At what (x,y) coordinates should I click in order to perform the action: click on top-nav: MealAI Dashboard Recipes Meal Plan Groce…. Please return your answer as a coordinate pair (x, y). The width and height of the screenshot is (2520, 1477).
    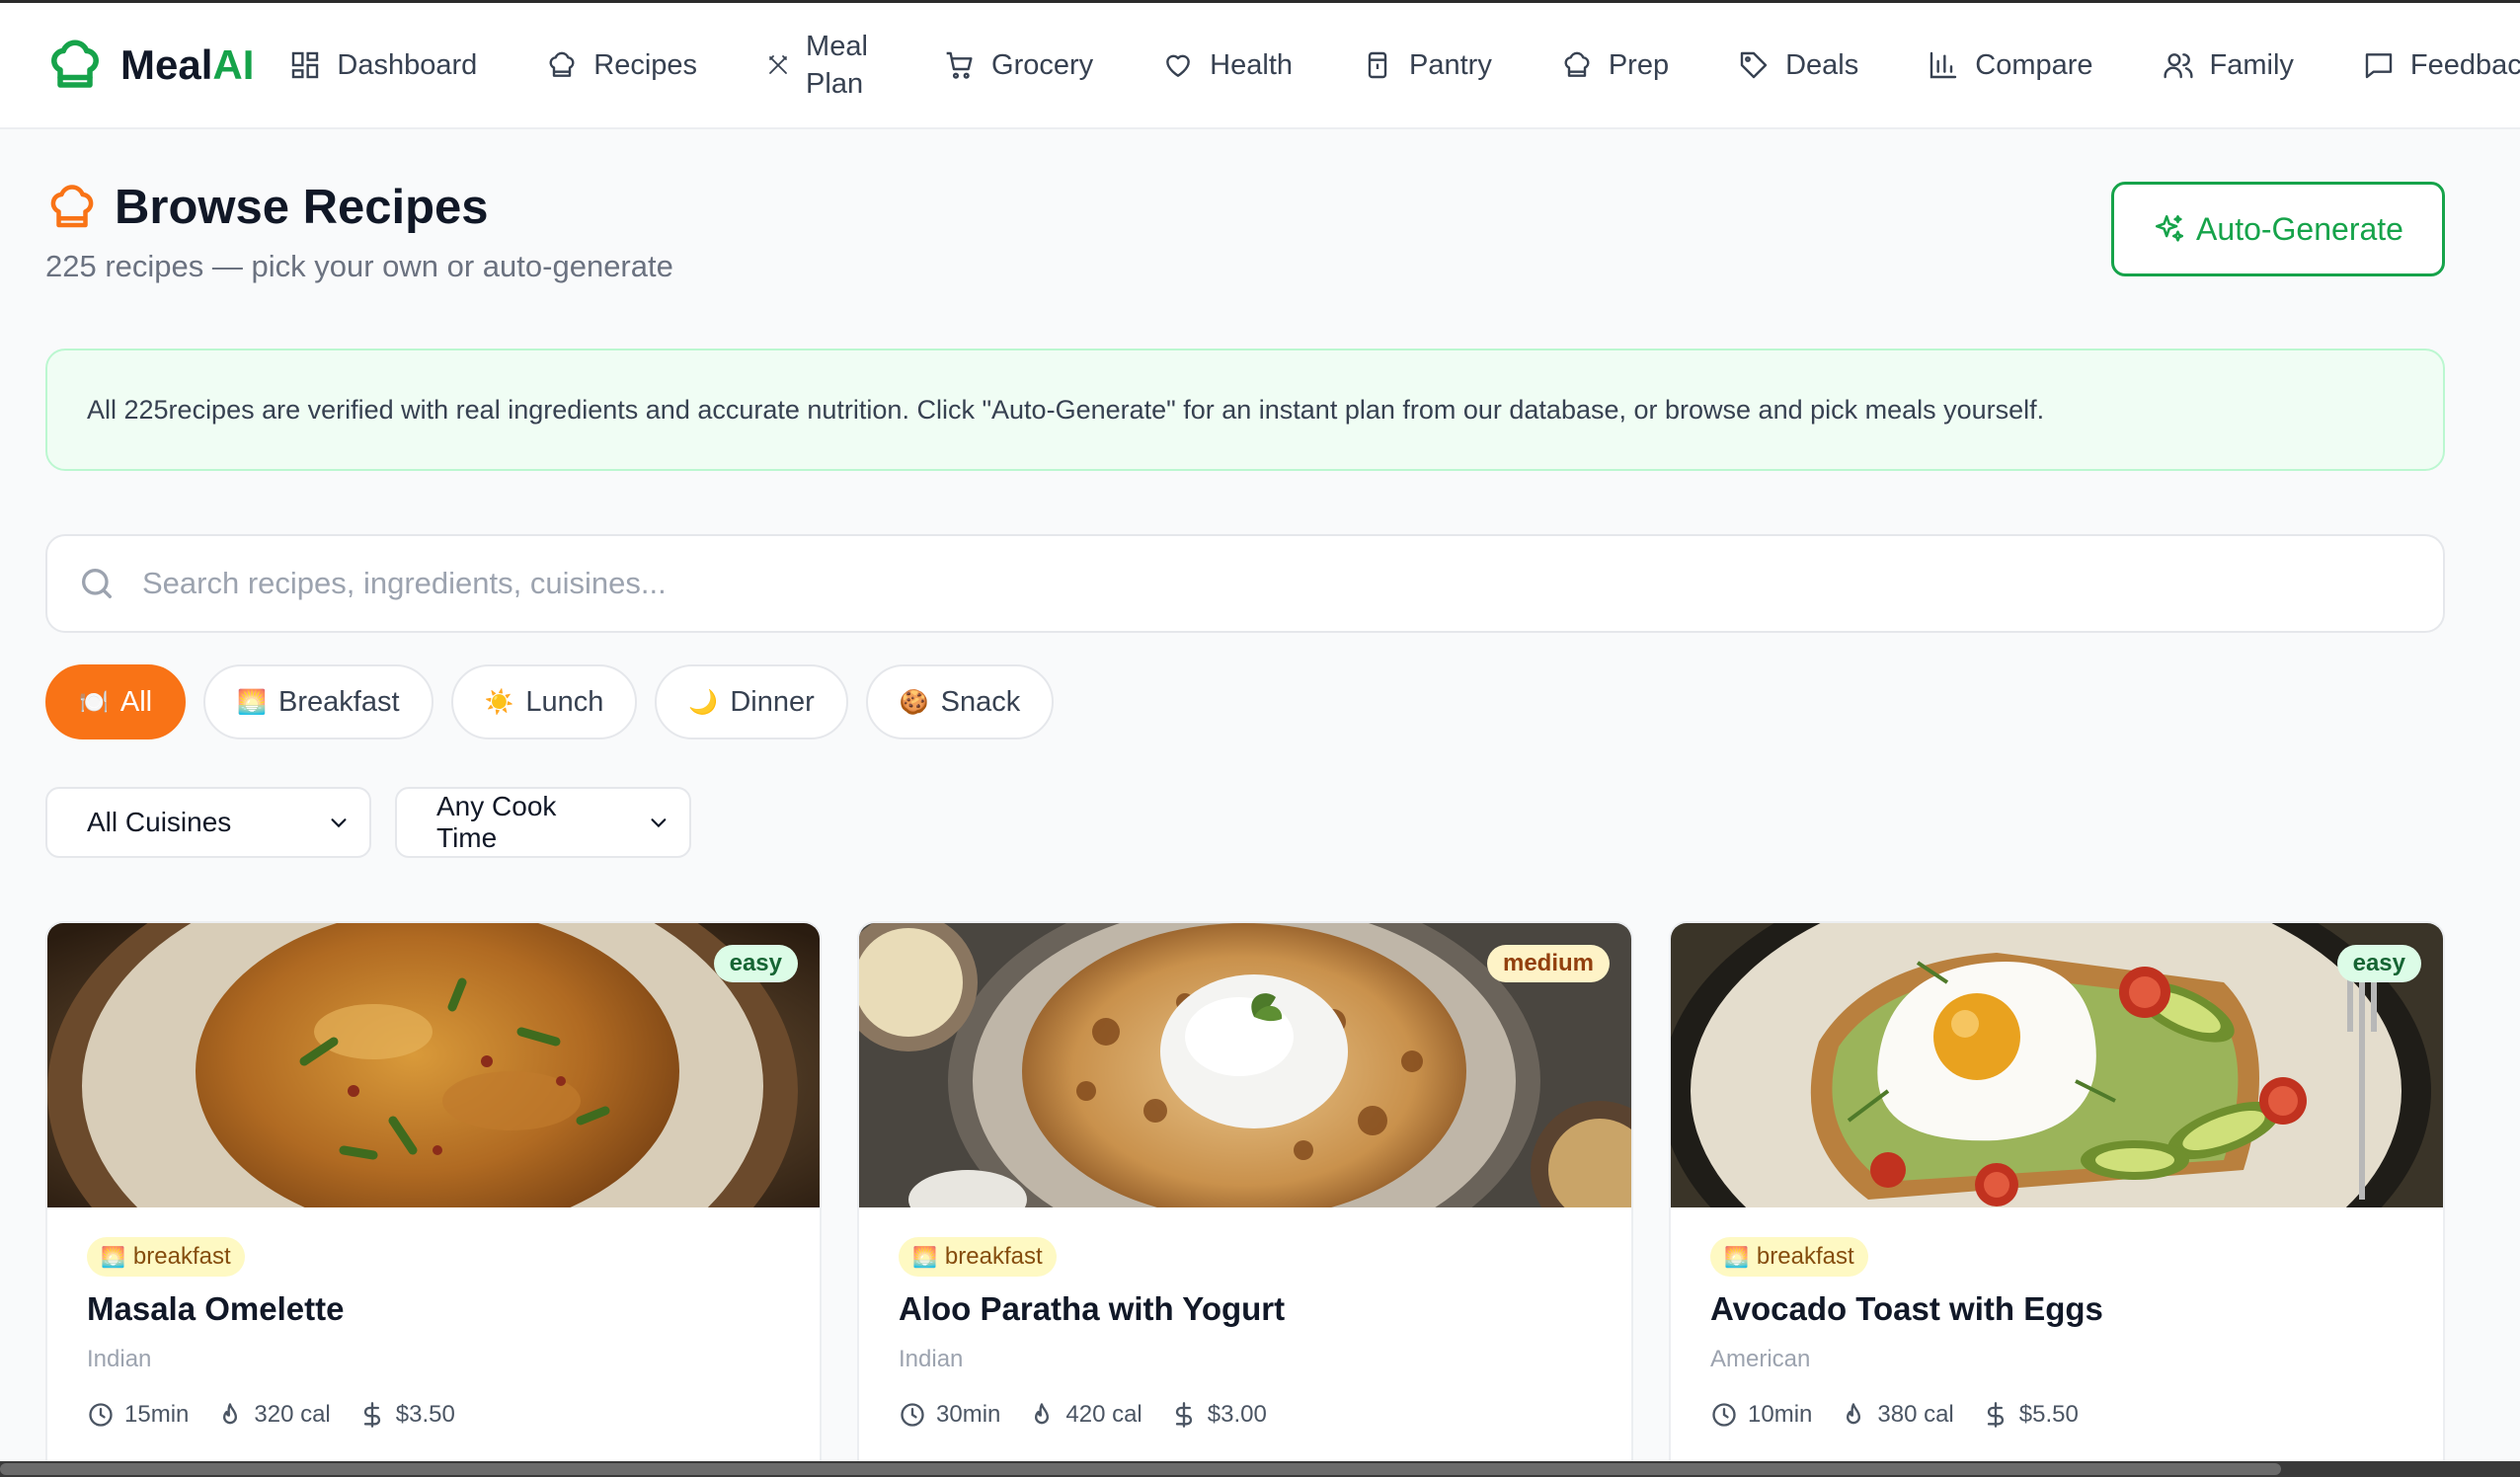
    Looking at the image, I should click on (1260, 66).